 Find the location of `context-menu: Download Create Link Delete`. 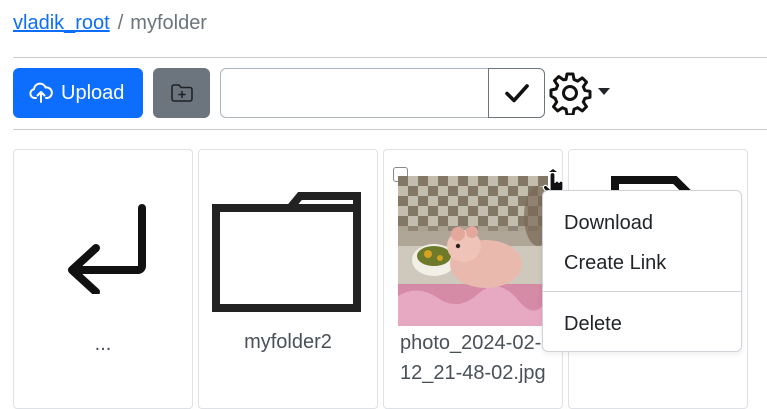

context-menu: Download Create Link Delete is located at coordinates (642, 271).